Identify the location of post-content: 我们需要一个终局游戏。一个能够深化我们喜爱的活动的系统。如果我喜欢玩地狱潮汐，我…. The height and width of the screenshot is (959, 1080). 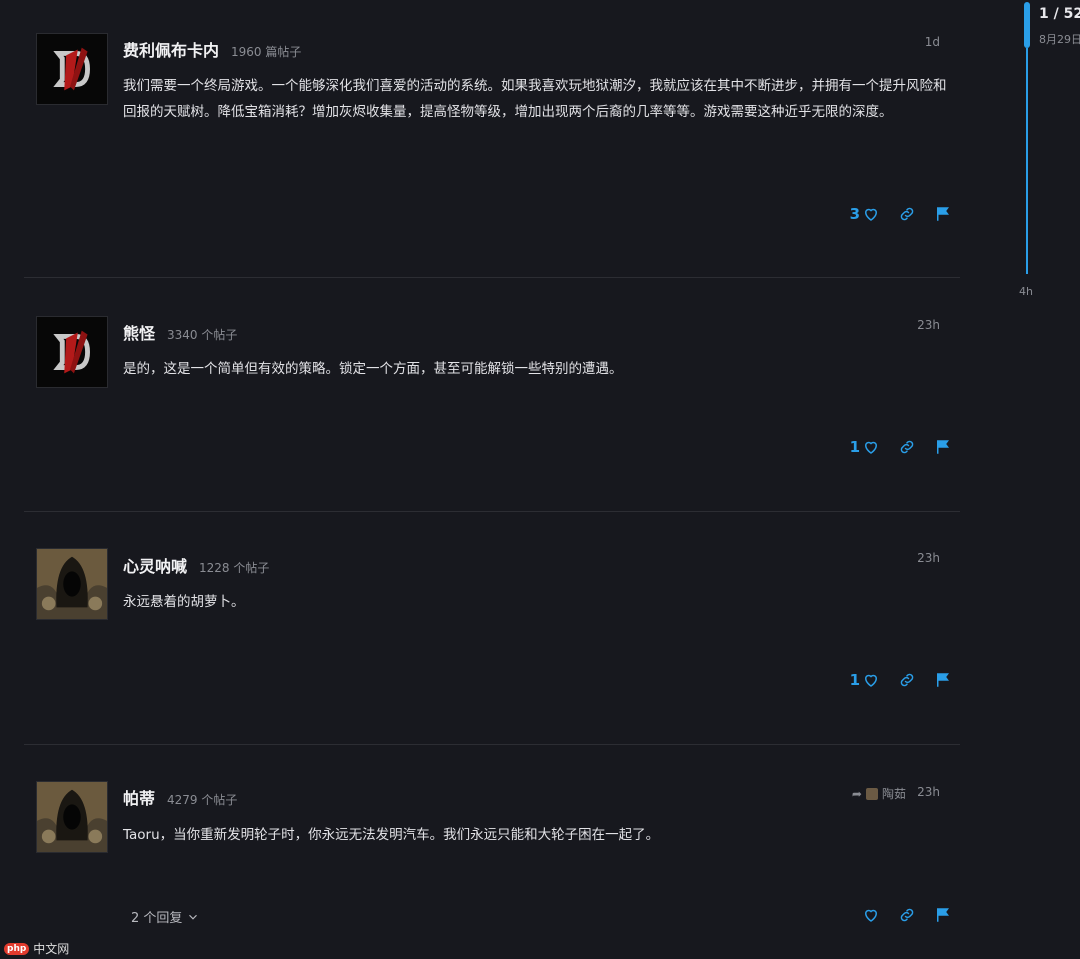
(535, 99).